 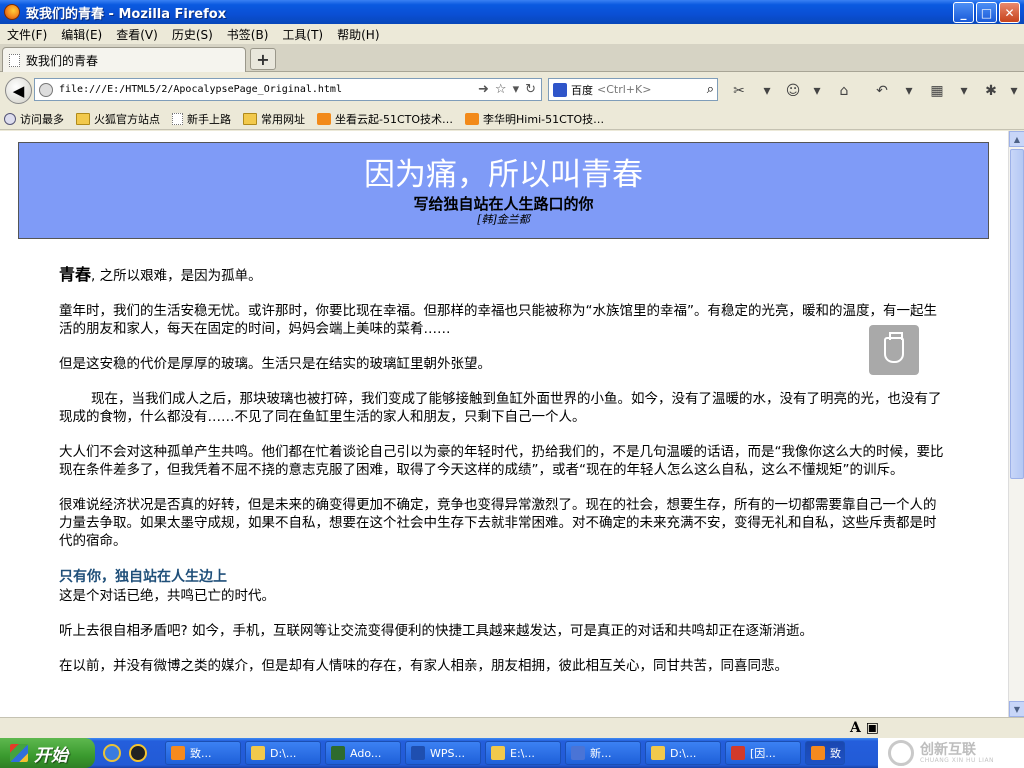 What do you see at coordinates (1009, 12) in the screenshot?
I see `close-button: ✕` at bounding box center [1009, 12].